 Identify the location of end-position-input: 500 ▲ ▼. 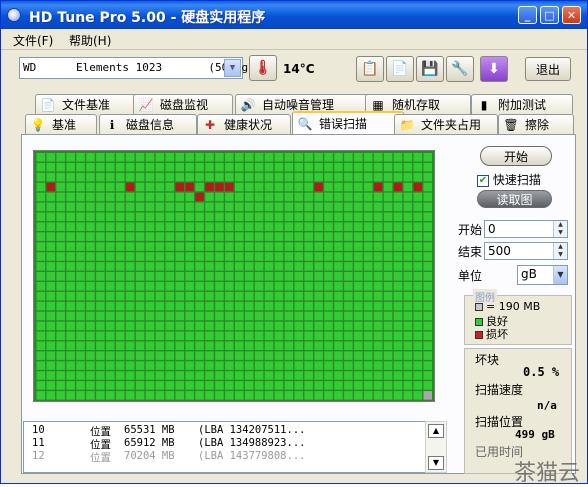
(526, 251).